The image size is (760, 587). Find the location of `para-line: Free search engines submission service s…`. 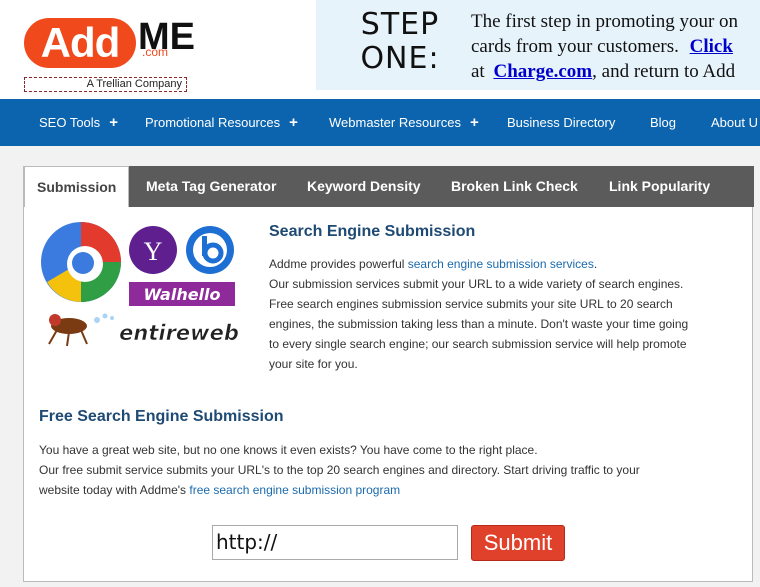

para-line: Free search engines submission service s… is located at coordinates (471, 304).